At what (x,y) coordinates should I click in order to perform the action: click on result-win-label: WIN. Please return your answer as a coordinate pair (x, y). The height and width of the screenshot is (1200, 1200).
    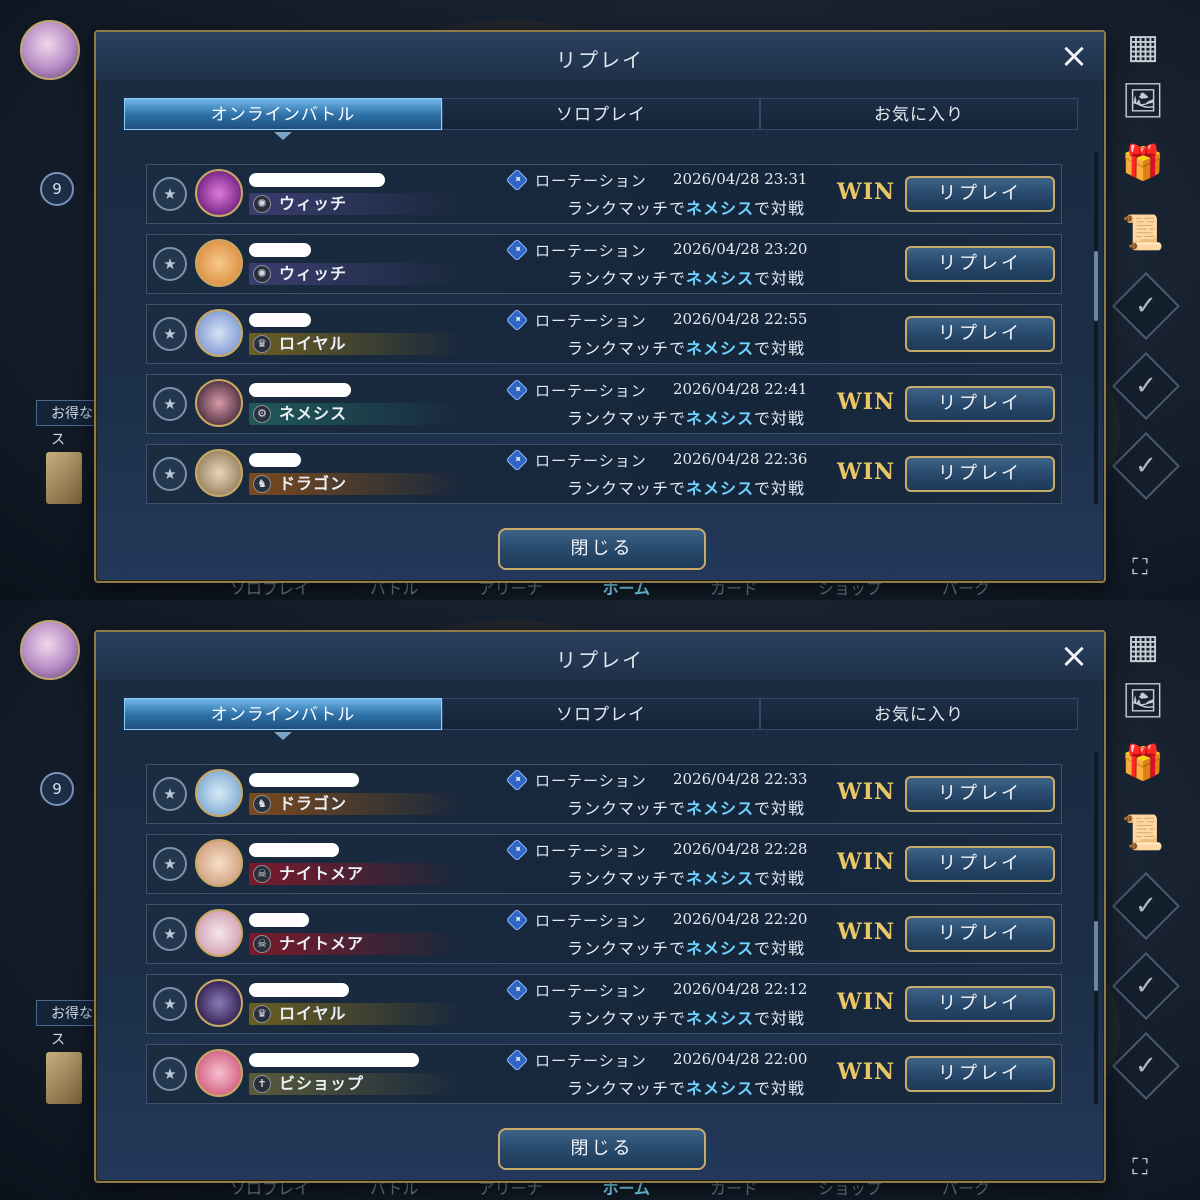
    Looking at the image, I should click on (866, 862).